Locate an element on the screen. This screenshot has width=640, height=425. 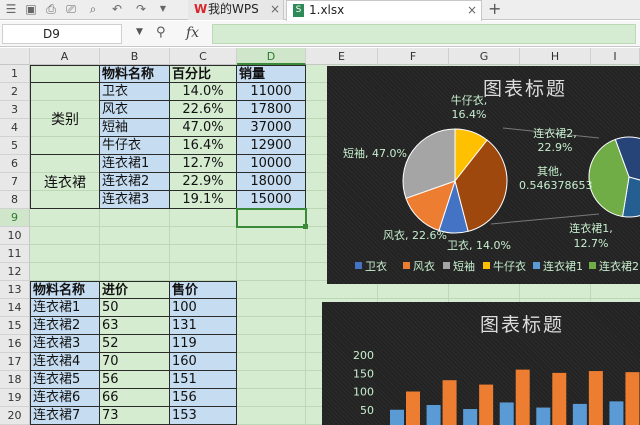
column-header-a: A is located at coordinates (65, 56).